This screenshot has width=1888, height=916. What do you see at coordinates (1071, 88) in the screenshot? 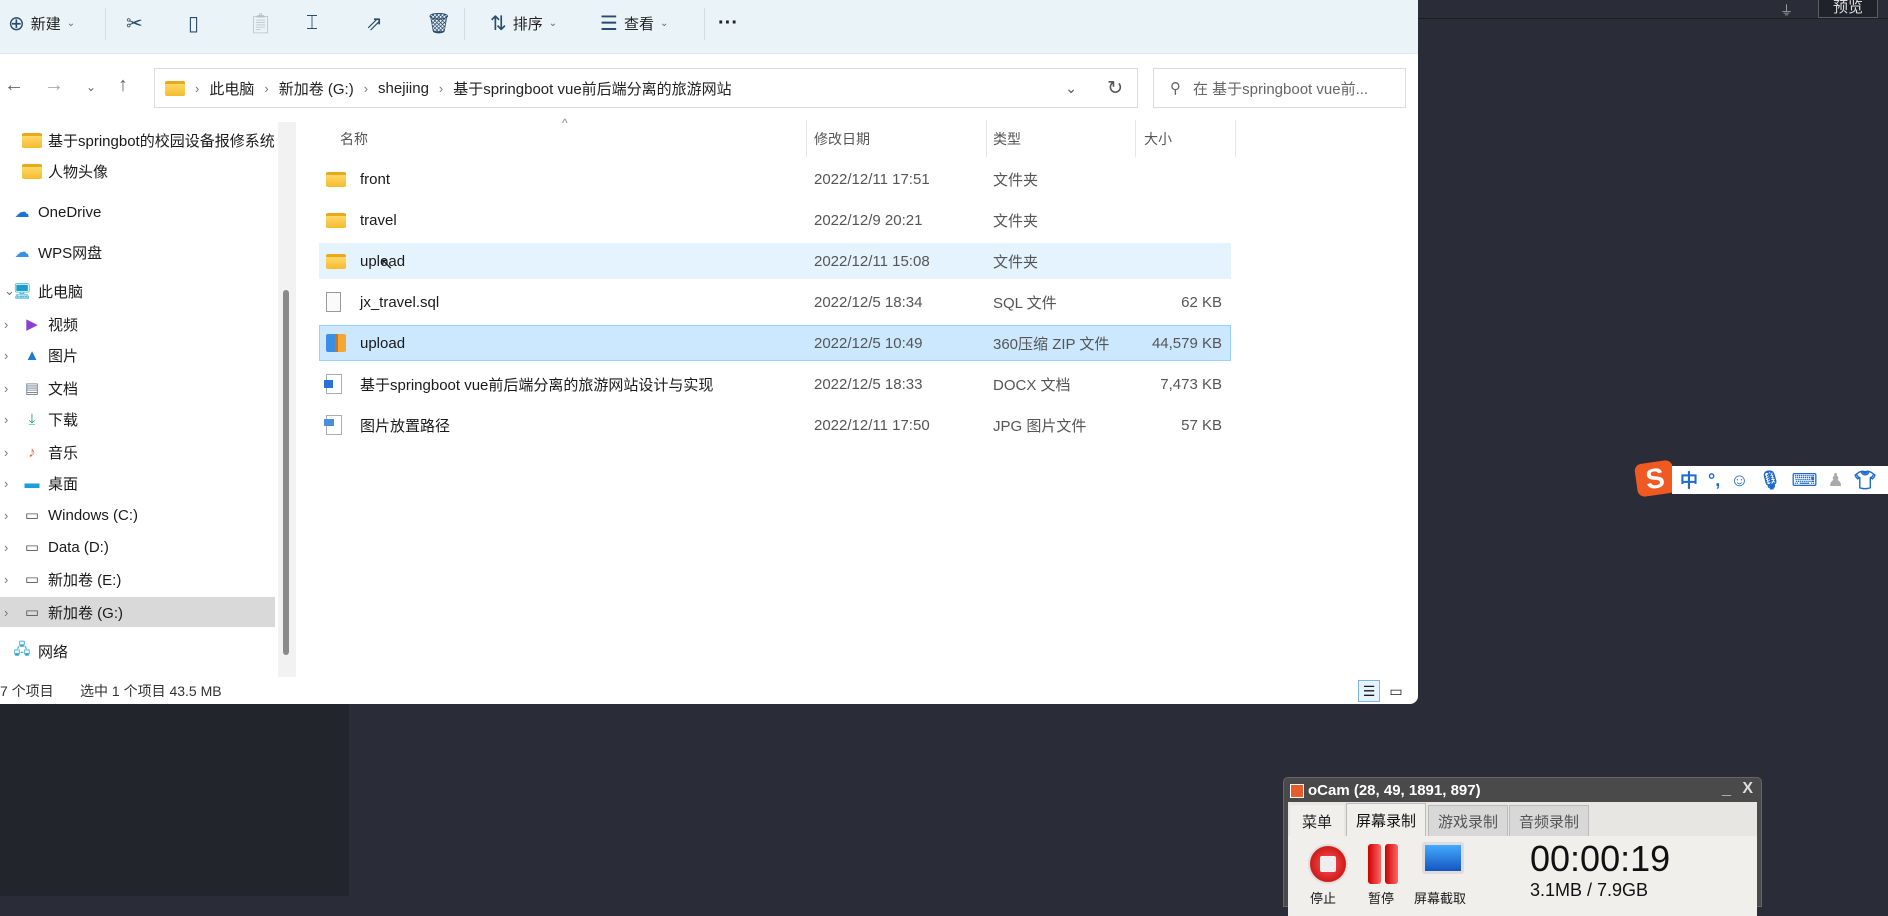
I see `address-dropdown-icon: ⌄` at bounding box center [1071, 88].